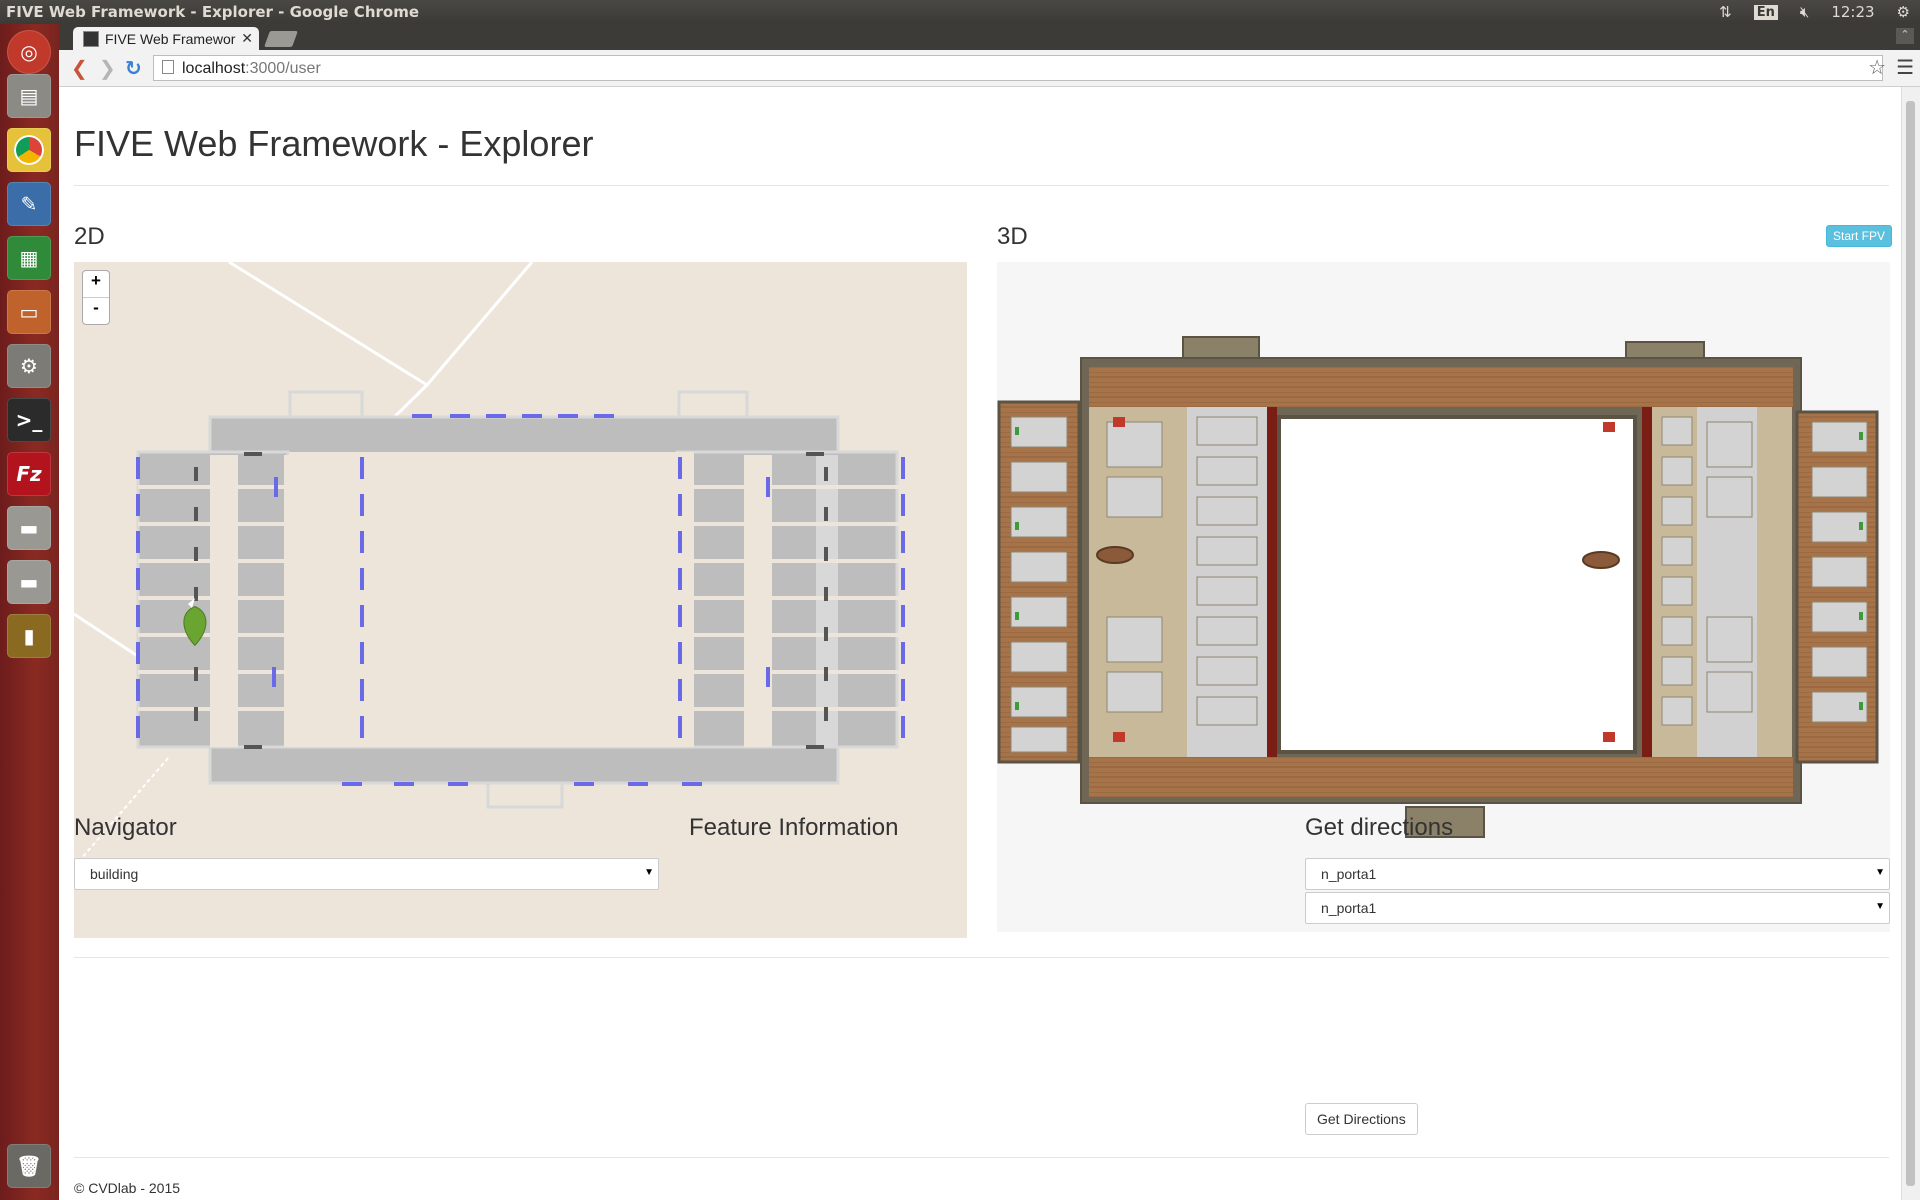 Image resolution: width=1920 pixels, height=1200 pixels. Describe the element at coordinates (1814, 12) in the screenshot. I see `system-tray: ⇅ En 🔇︎ 12:23 ⚙` at that location.